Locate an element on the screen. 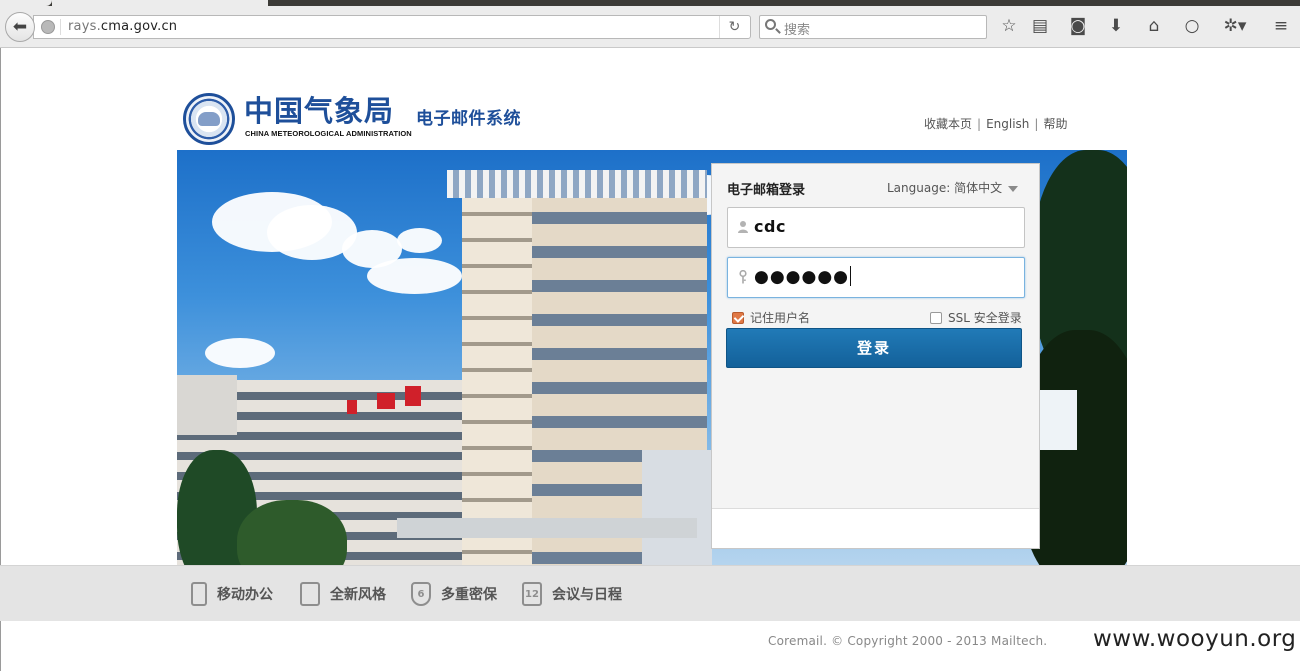  password-field: ●●●●●● is located at coordinates (876, 277).